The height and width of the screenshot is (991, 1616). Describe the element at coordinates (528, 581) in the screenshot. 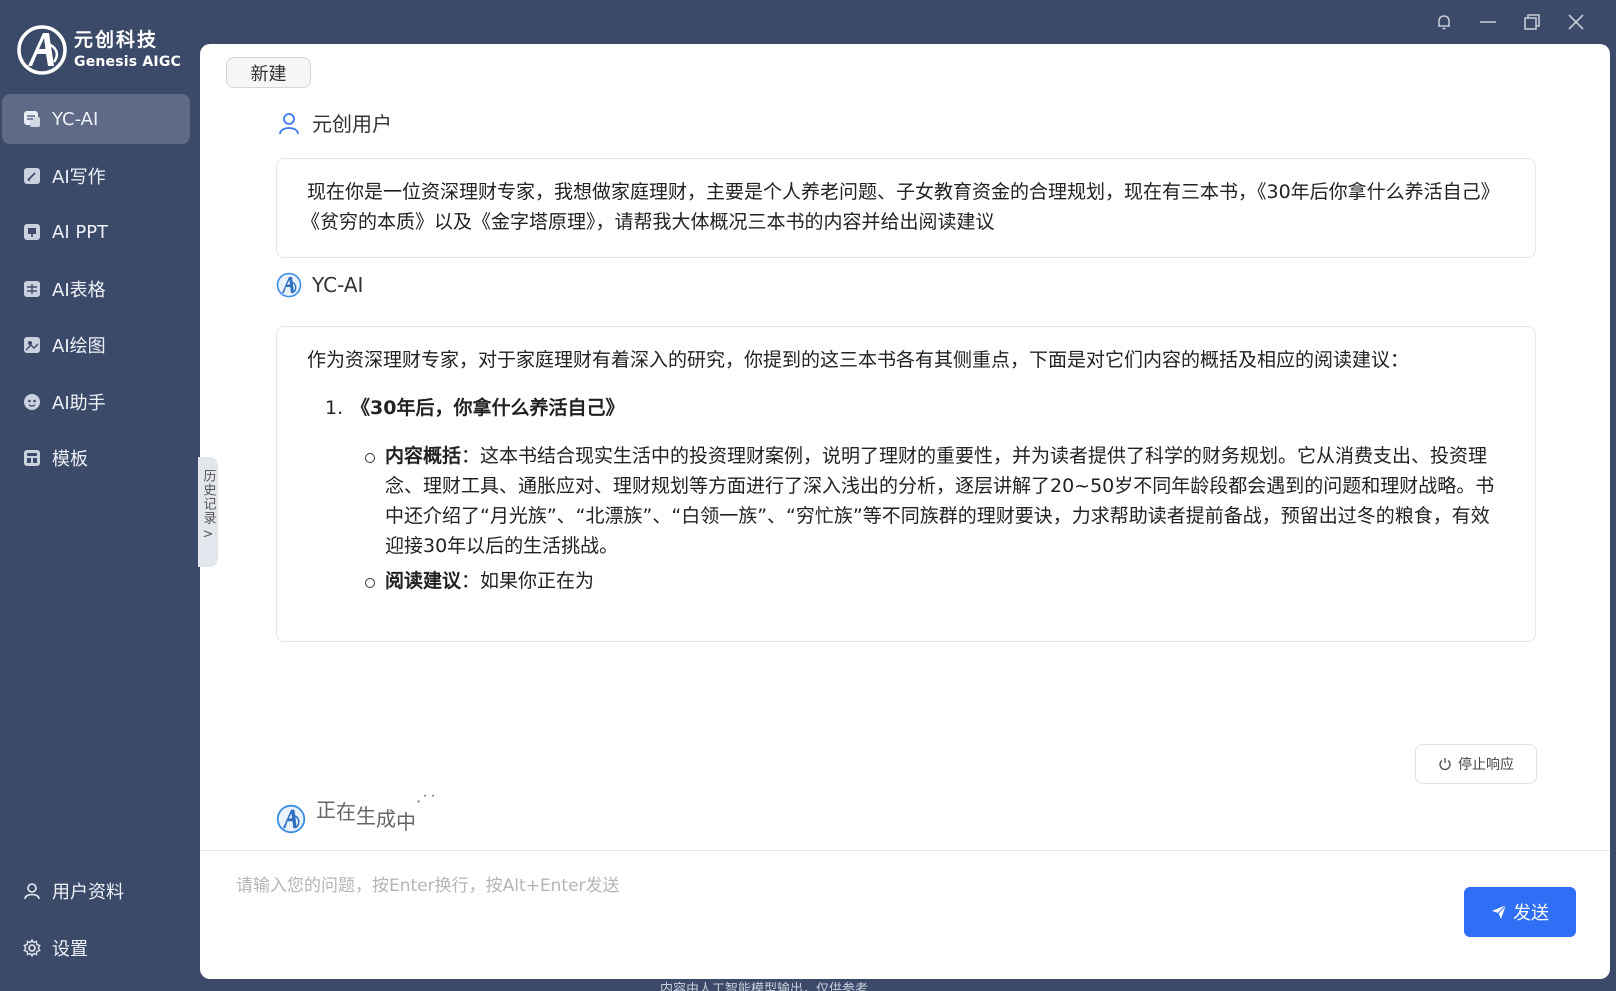

I see `advice-text: ：如果你正在为` at that location.